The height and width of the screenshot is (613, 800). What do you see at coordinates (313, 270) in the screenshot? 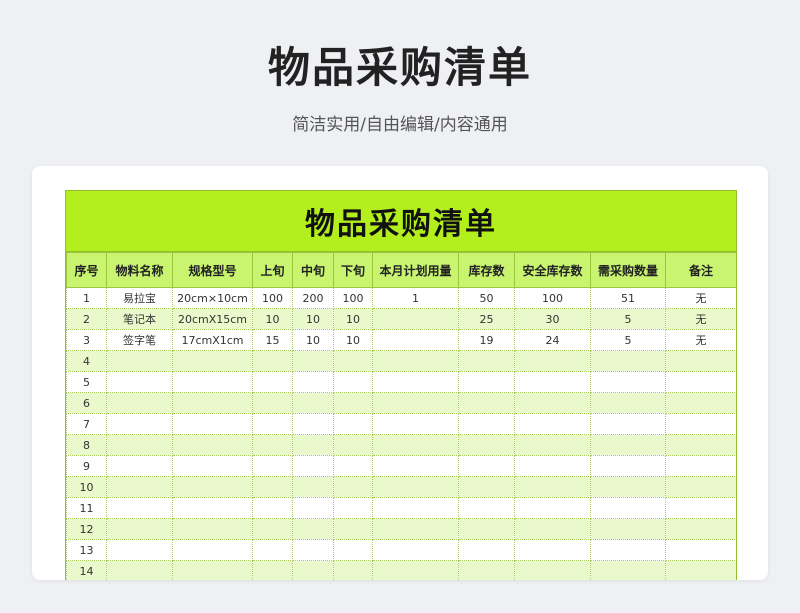
I see `column-header: 中旬` at bounding box center [313, 270].